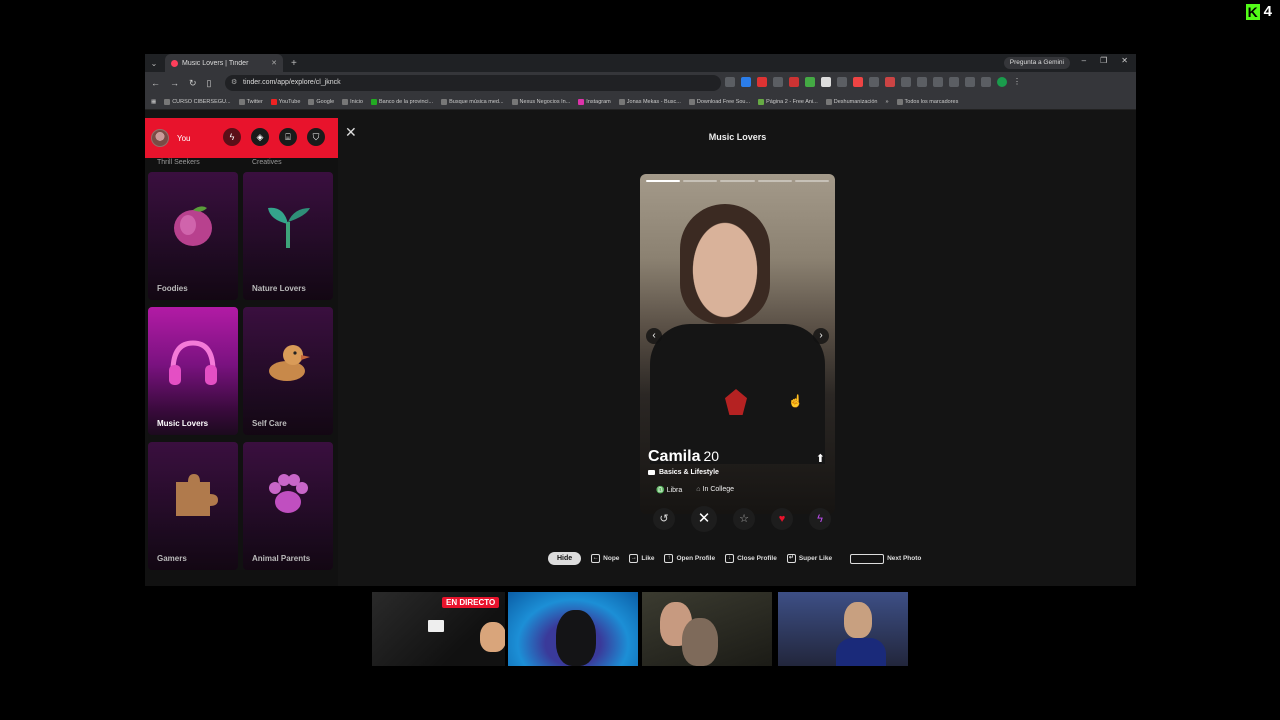  Describe the element at coordinates (700, 181) in the screenshot. I see `photo-progress-segment` at that location.